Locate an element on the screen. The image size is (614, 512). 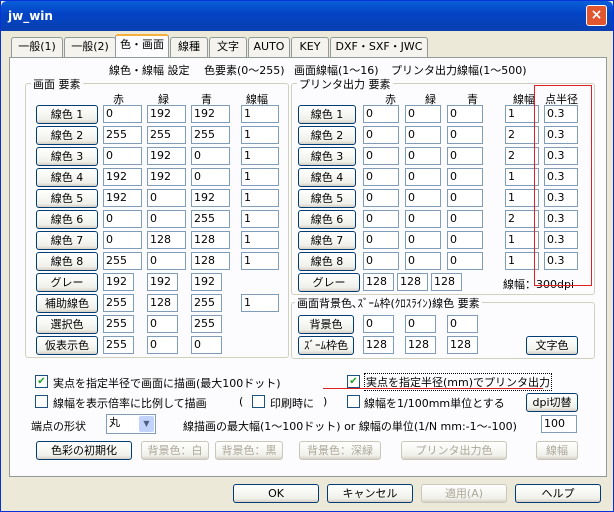
line-width-button: 線幅 is located at coordinates (557, 450).